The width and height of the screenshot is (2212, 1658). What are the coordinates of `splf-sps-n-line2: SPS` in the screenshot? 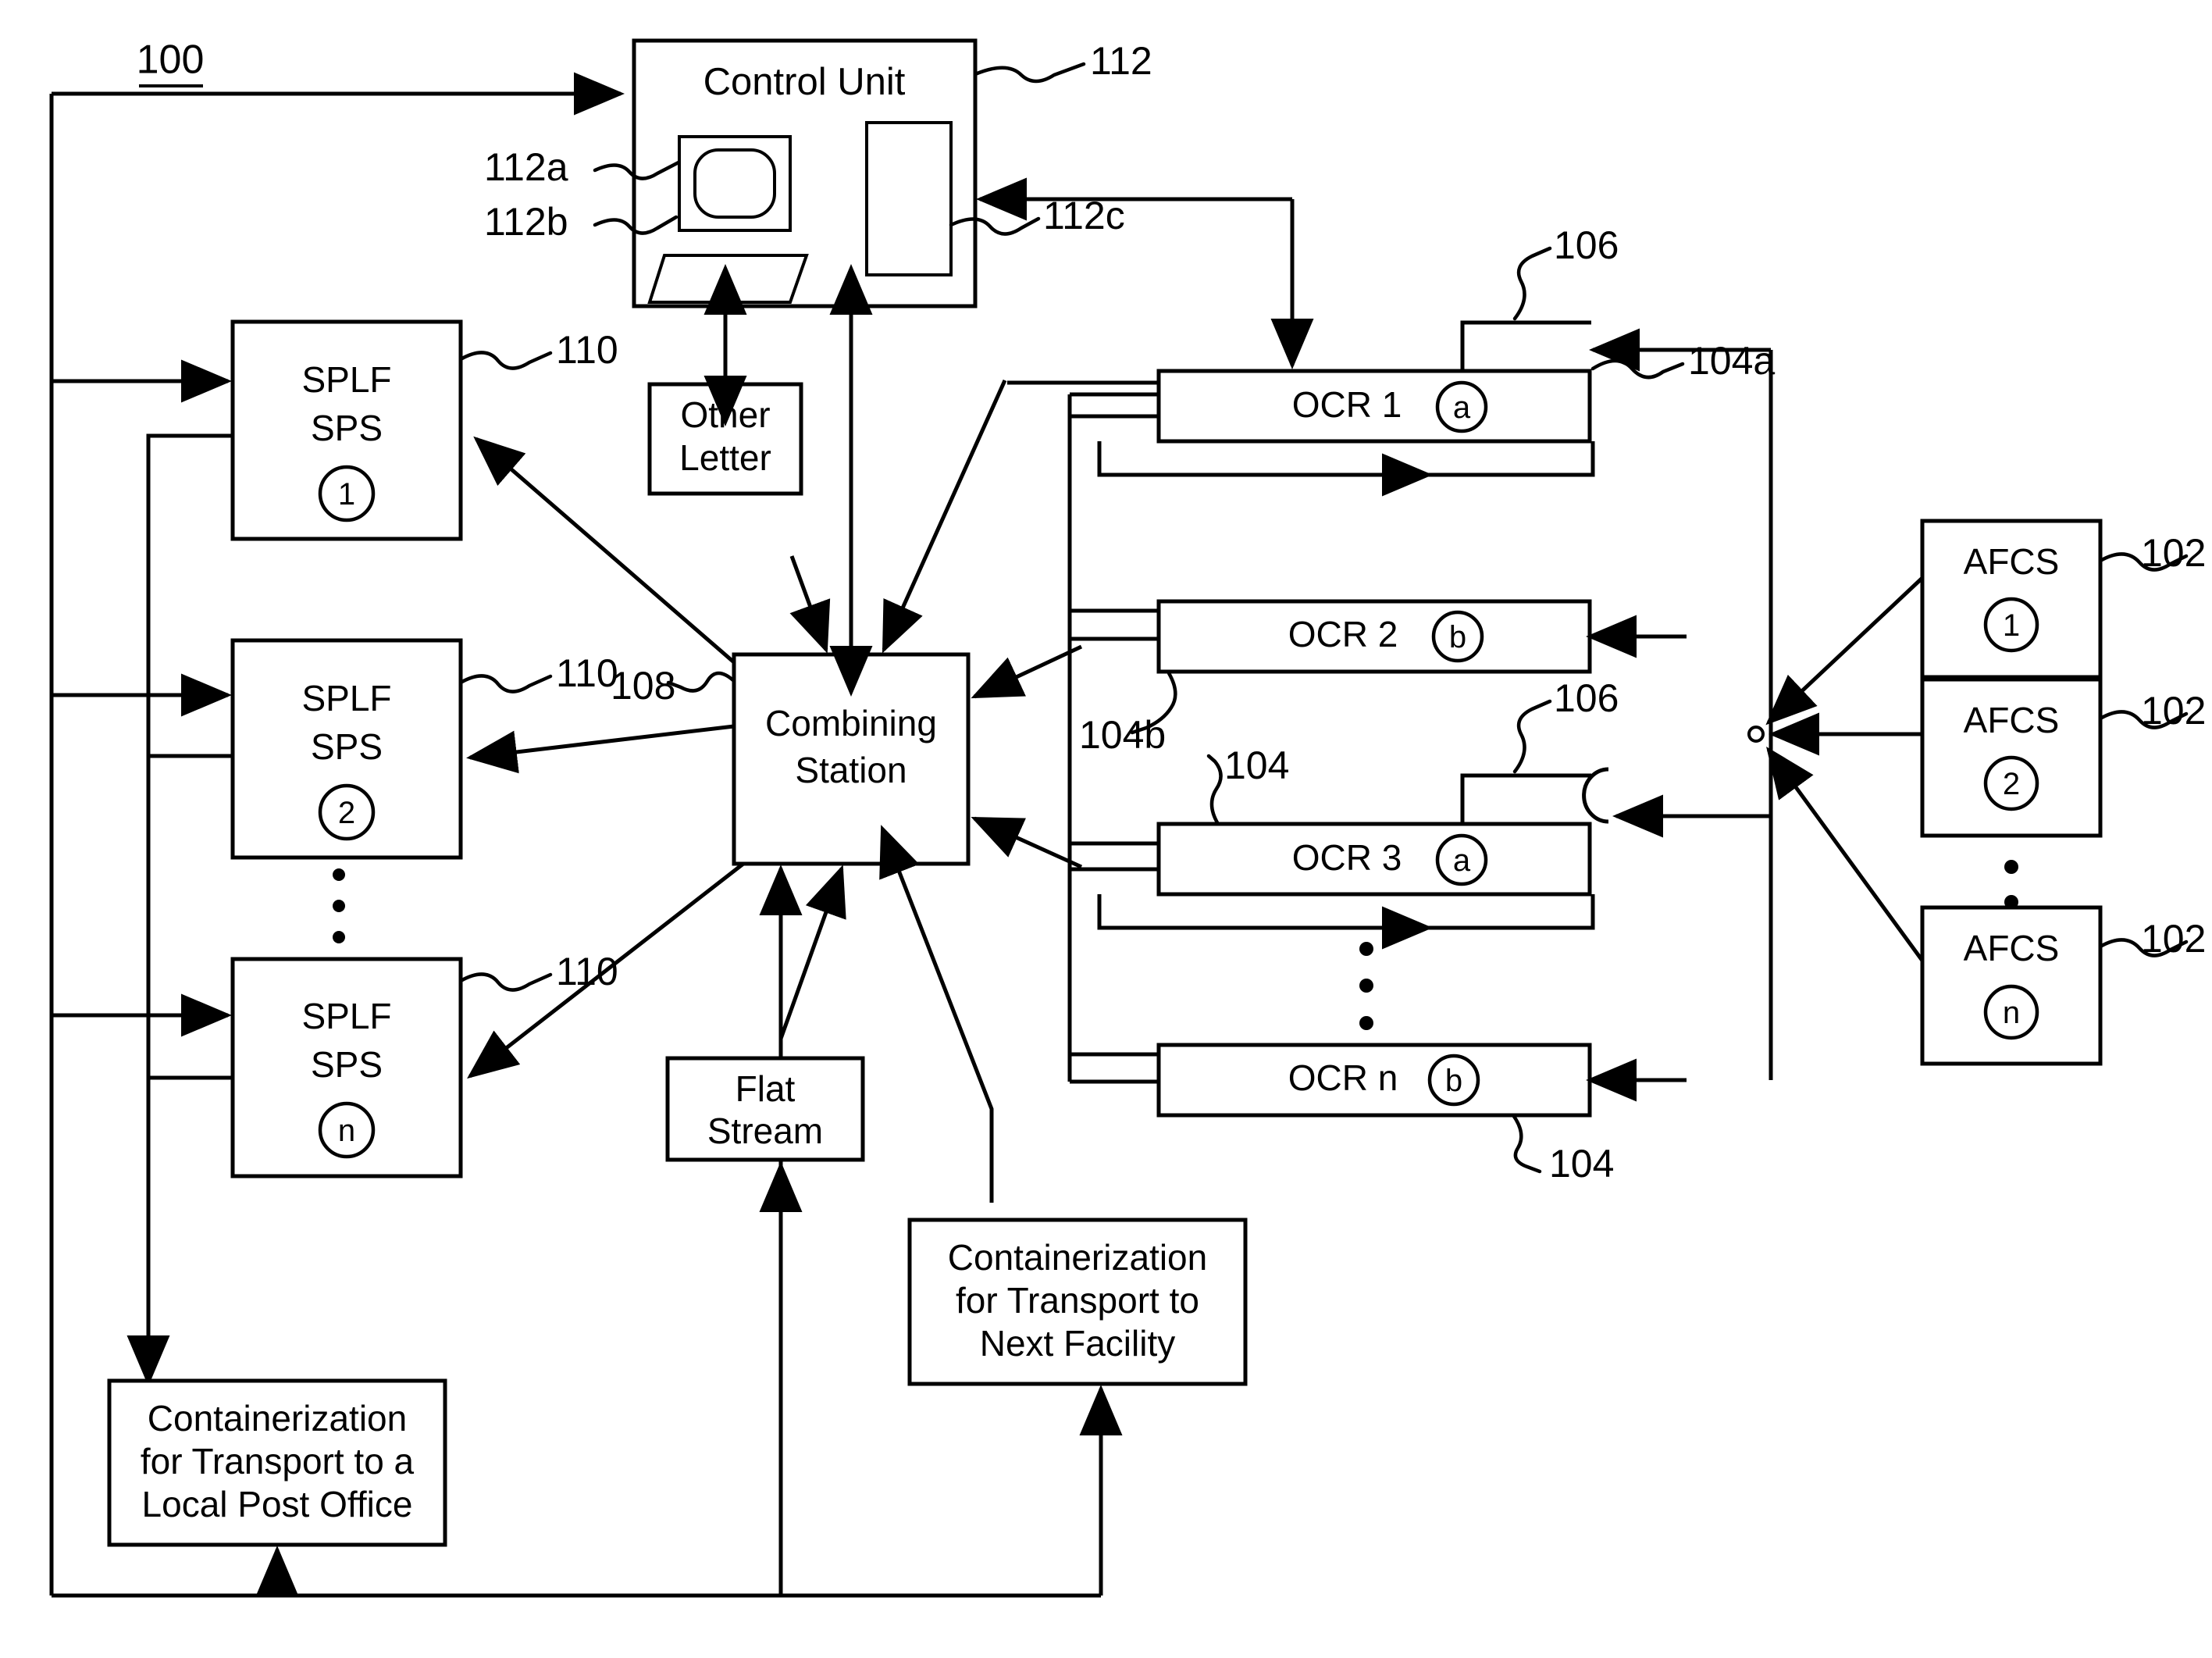 It's located at (347, 1064).